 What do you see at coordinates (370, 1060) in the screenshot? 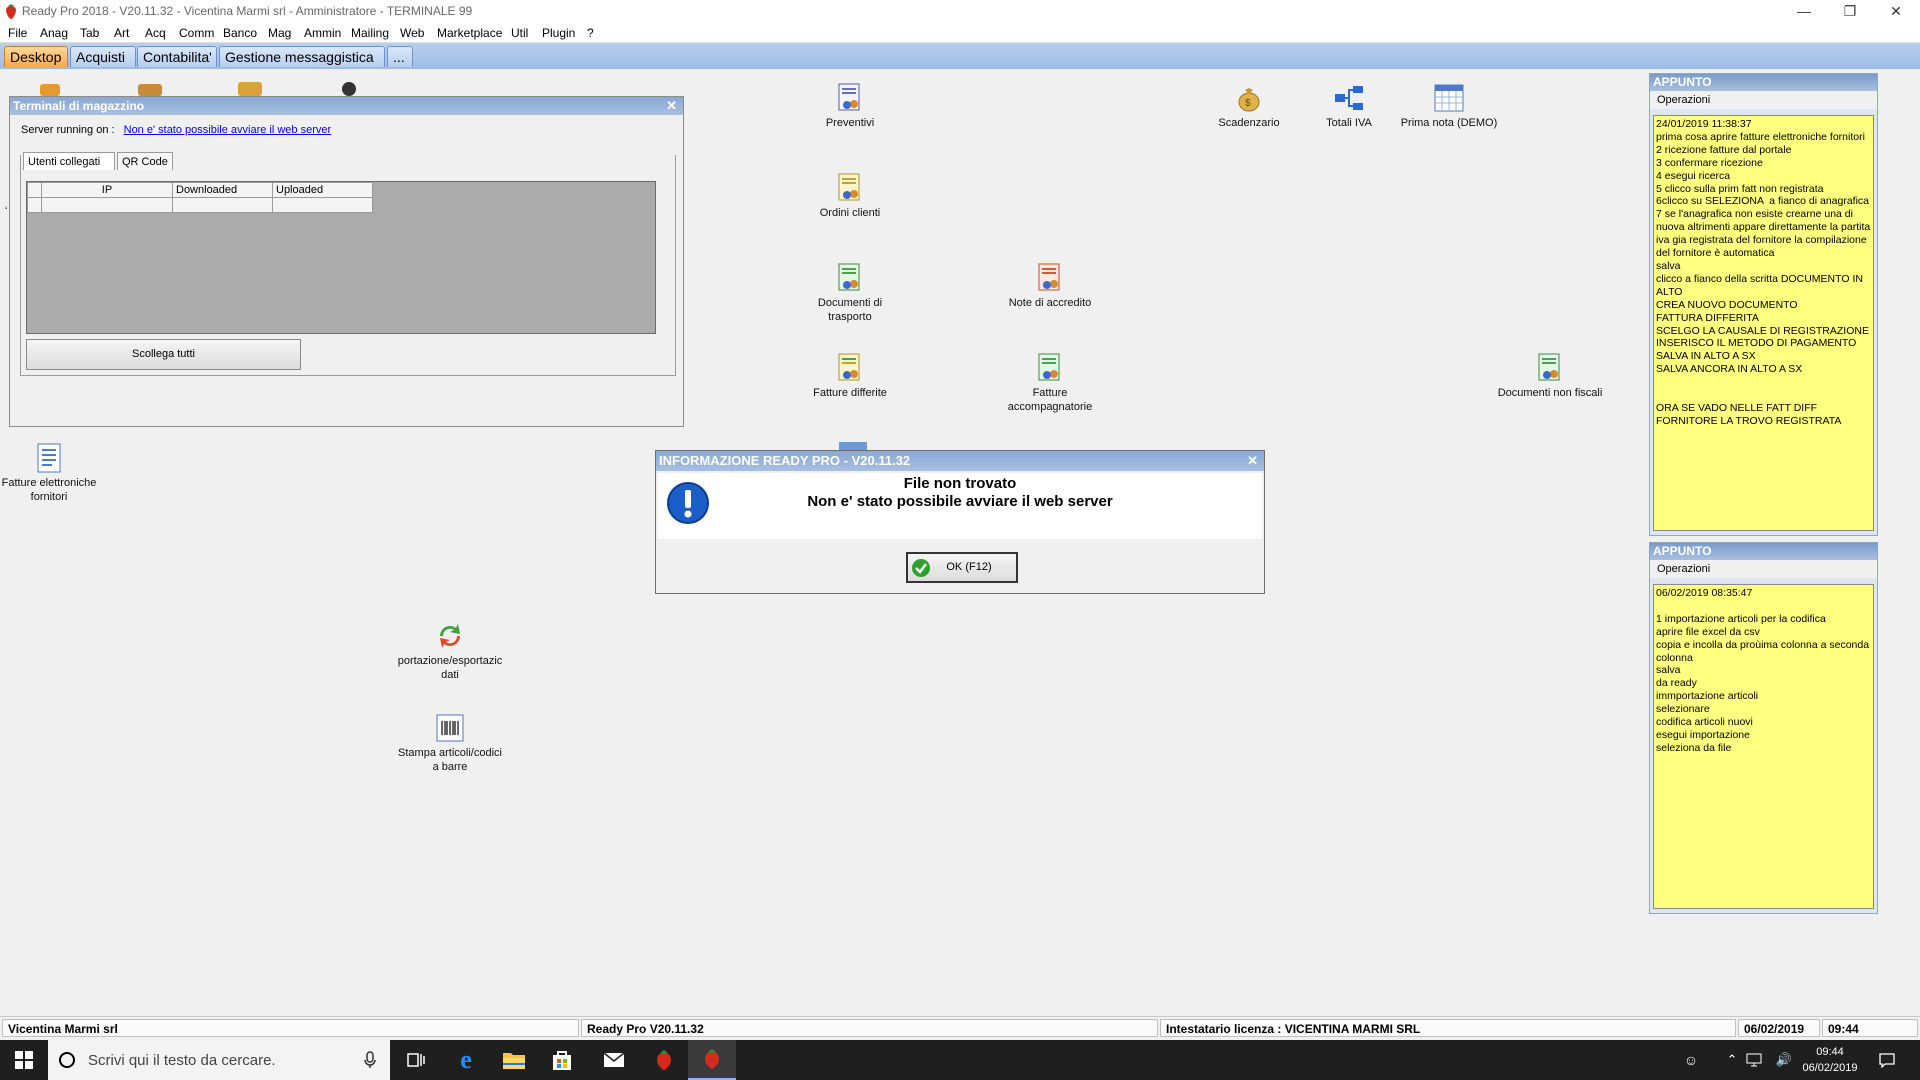
I see `microphone-icon` at bounding box center [370, 1060].